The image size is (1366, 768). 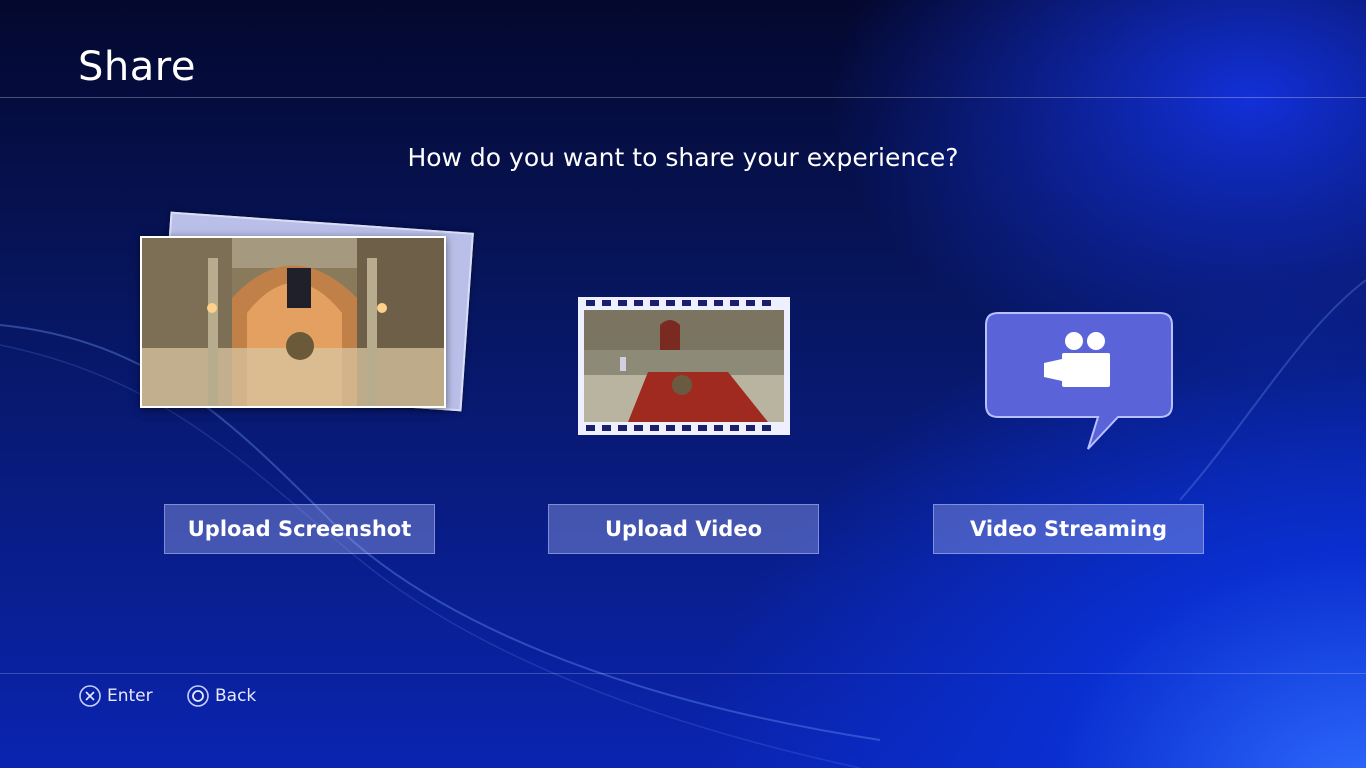 What do you see at coordinates (293, 322) in the screenshot?
I see `screenshot-image` at bounding box center [293, 322].